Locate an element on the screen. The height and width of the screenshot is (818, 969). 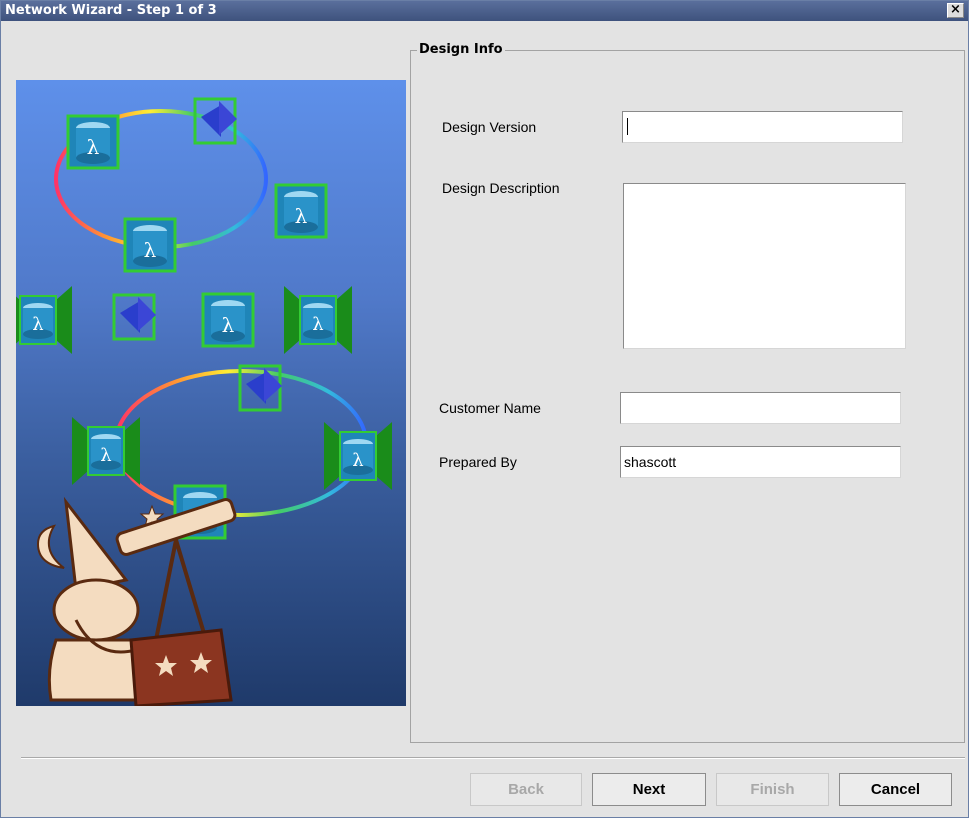
design-version-input is located at coordinates (762, 127).